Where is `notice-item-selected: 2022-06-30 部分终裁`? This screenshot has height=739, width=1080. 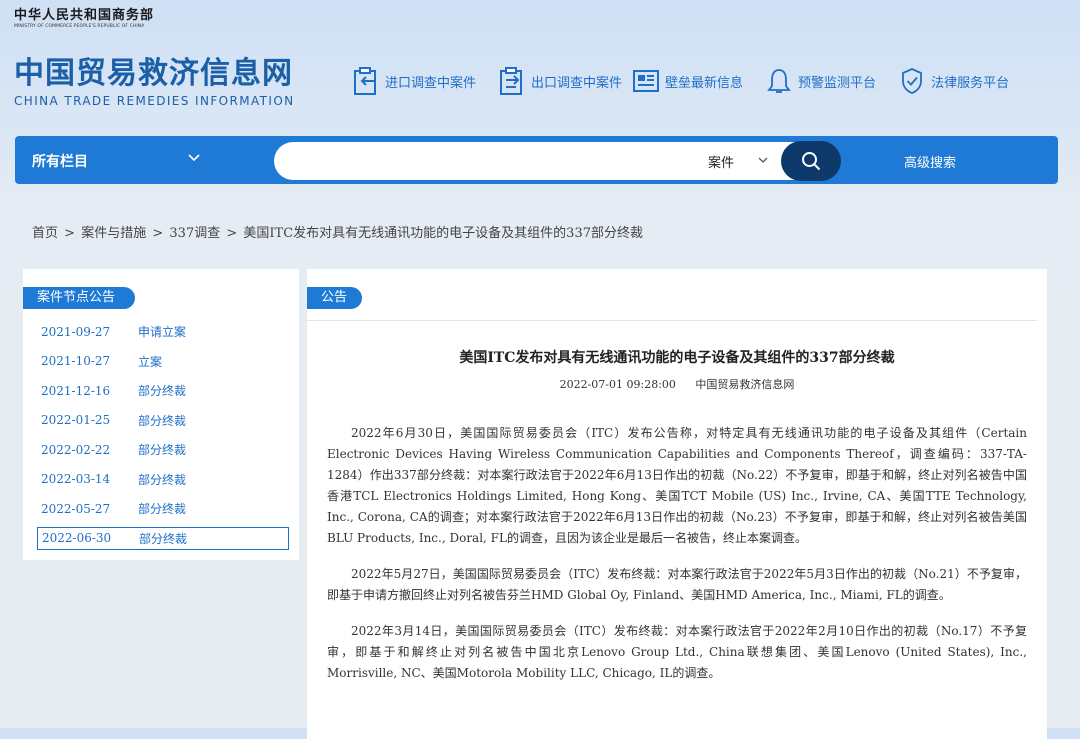 notice-item-selected: 2022-06-30 部分终裁 is located at coordinates (163, 538).